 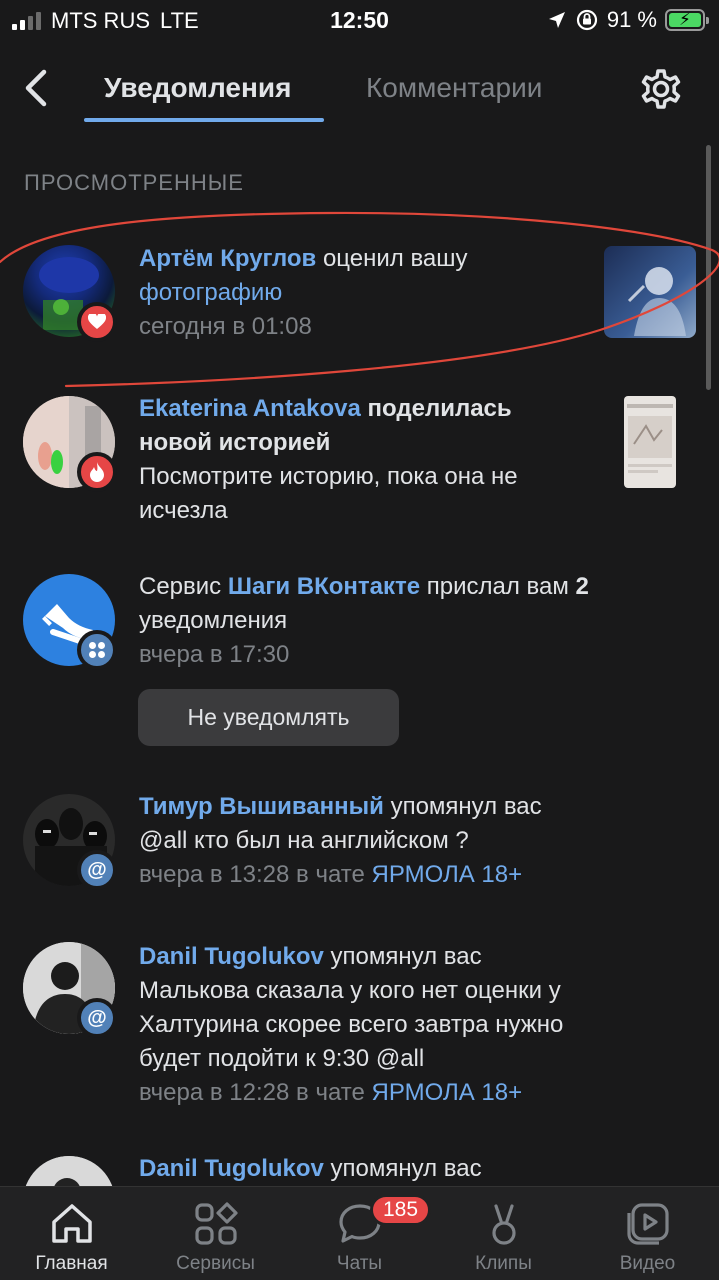 What do you see at coordinates (216, 1223) in the screenshot?
I see `services-icon` at bounding box center [216, 1223].